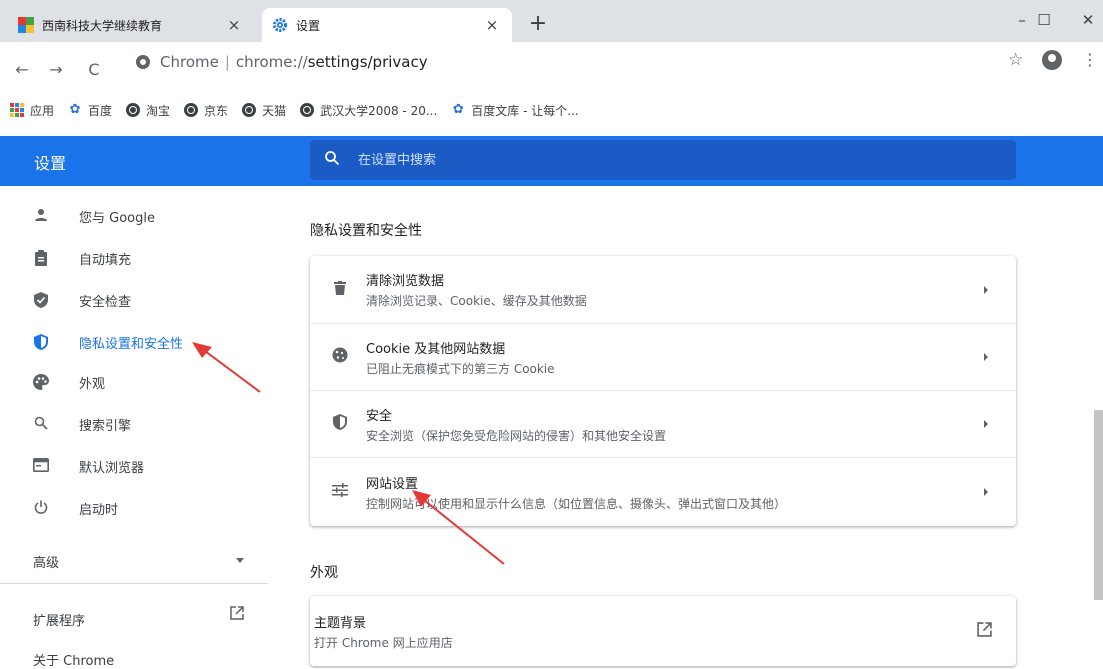 This screenshot has height=669, width=1103. I want to click on sidebar-extensions: 扩展程序, so click(59, 619).